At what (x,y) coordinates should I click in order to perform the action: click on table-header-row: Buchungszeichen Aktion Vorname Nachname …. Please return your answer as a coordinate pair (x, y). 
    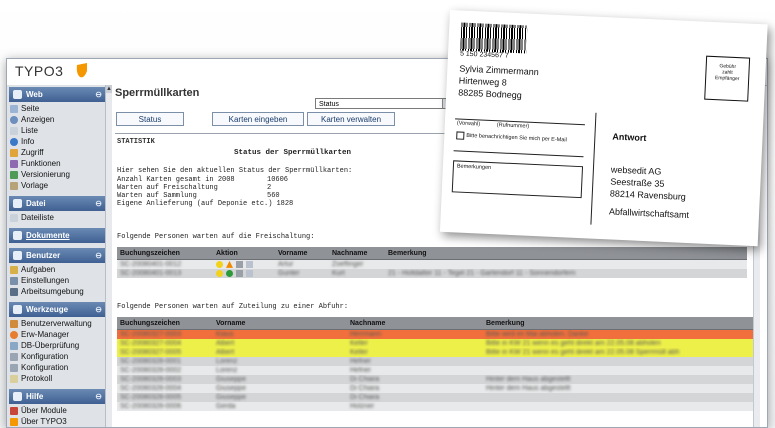
    Looking at the image, I should click on (432, 253).